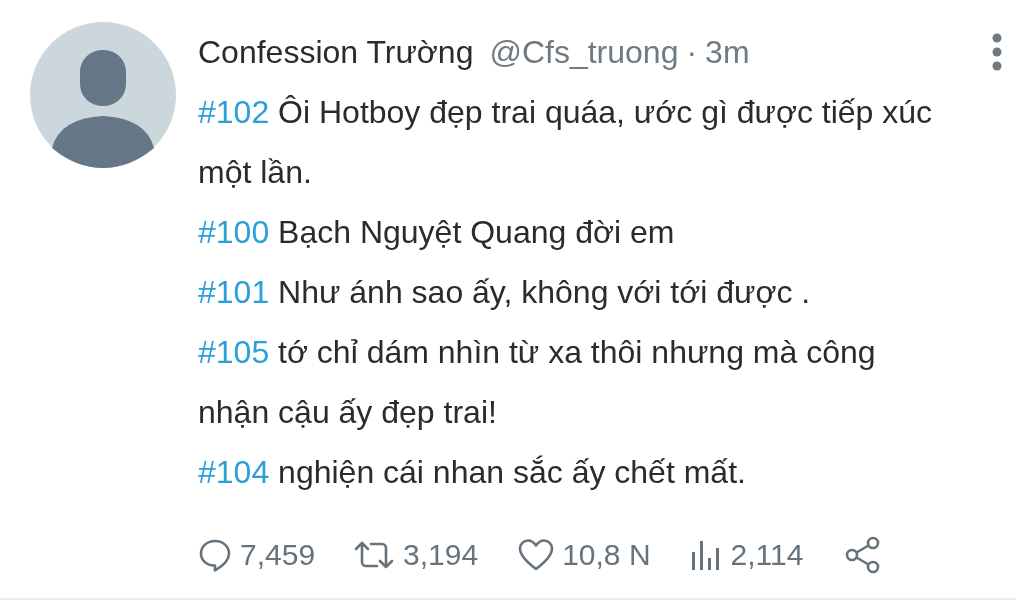  What do you see at coordinates (505, 292) in the screenshot?
I see `post-line: #101 Như ánh sao ấy, không với tới được .` at bounding box center [505, 292].